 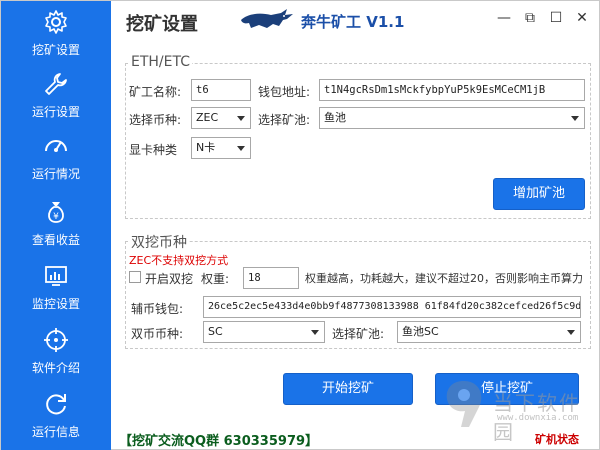 I want to click on money-bag-icon: ¥, so click(x=56, y=212).